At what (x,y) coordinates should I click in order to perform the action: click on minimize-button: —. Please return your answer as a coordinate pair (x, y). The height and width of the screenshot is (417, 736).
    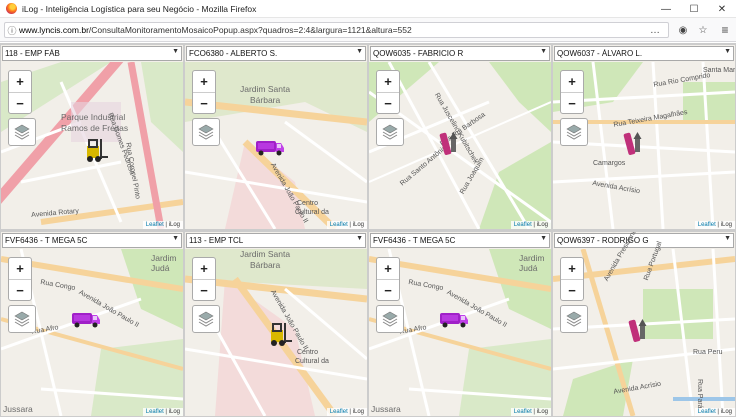
    Looking at the image, I should click on (666, 9).